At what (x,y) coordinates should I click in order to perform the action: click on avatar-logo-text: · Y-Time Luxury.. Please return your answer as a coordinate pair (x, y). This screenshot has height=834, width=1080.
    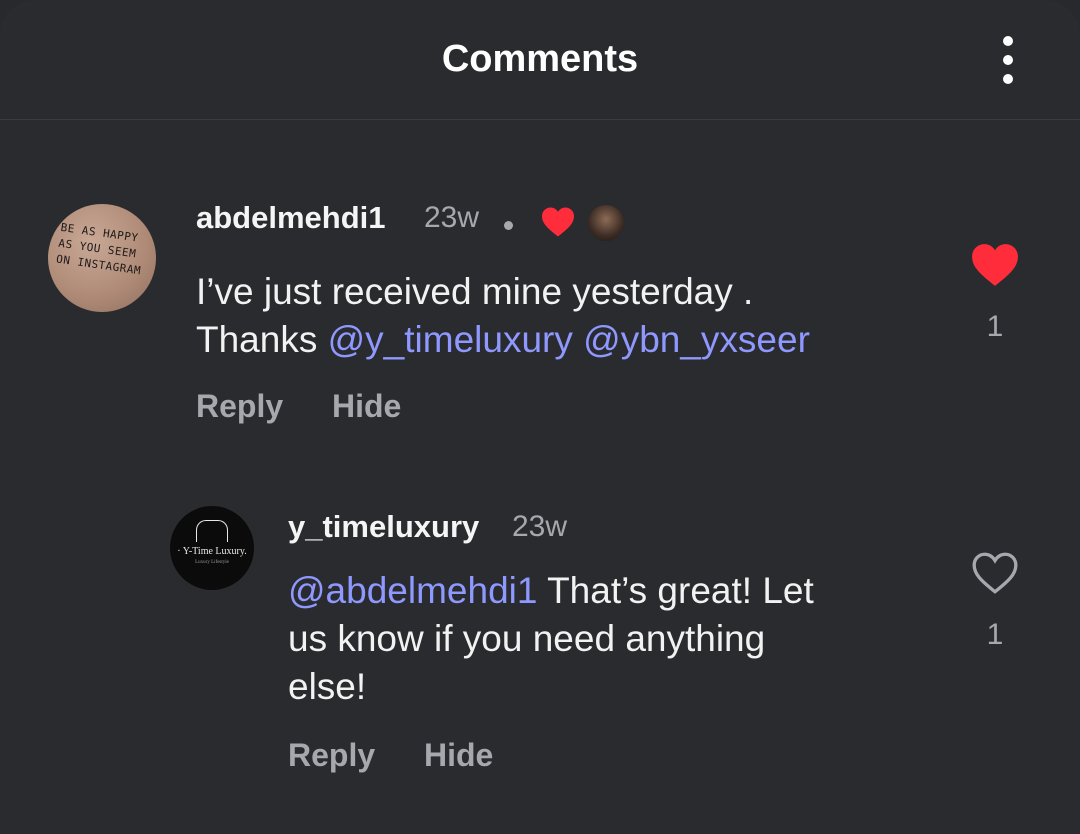
    Looking at the image, I should click on (212, 551).